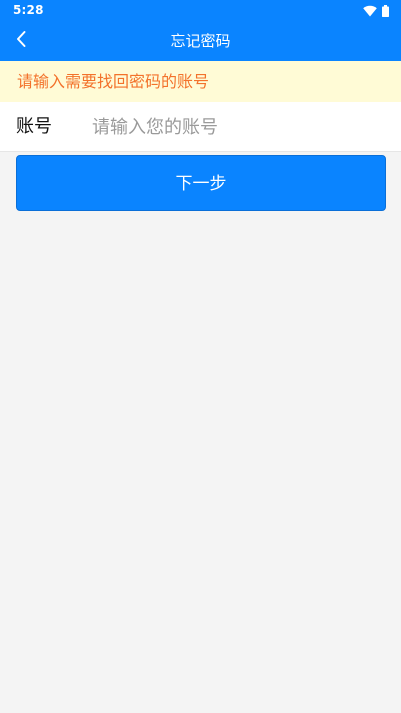 The image size is (401, 713). I want to click on status-icons, so click(376, 11).